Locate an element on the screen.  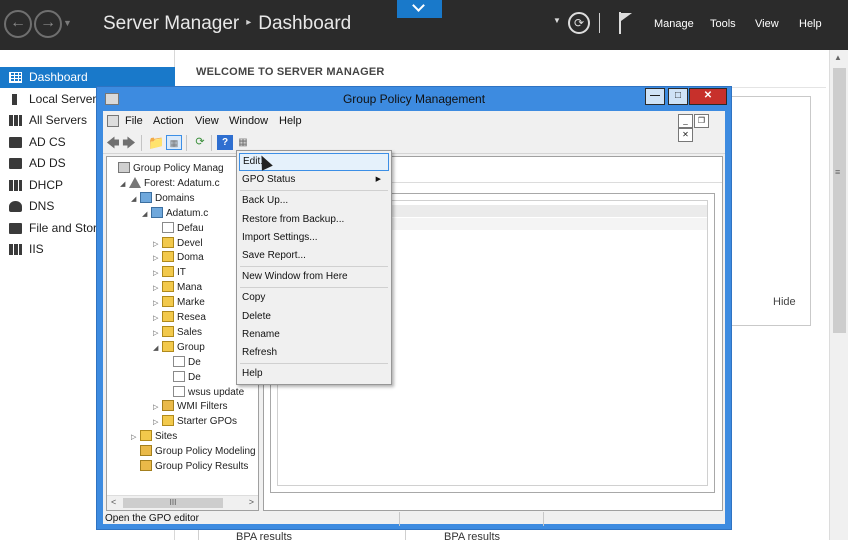
menu-item-label: Rename is located at coordinates (261, 334).